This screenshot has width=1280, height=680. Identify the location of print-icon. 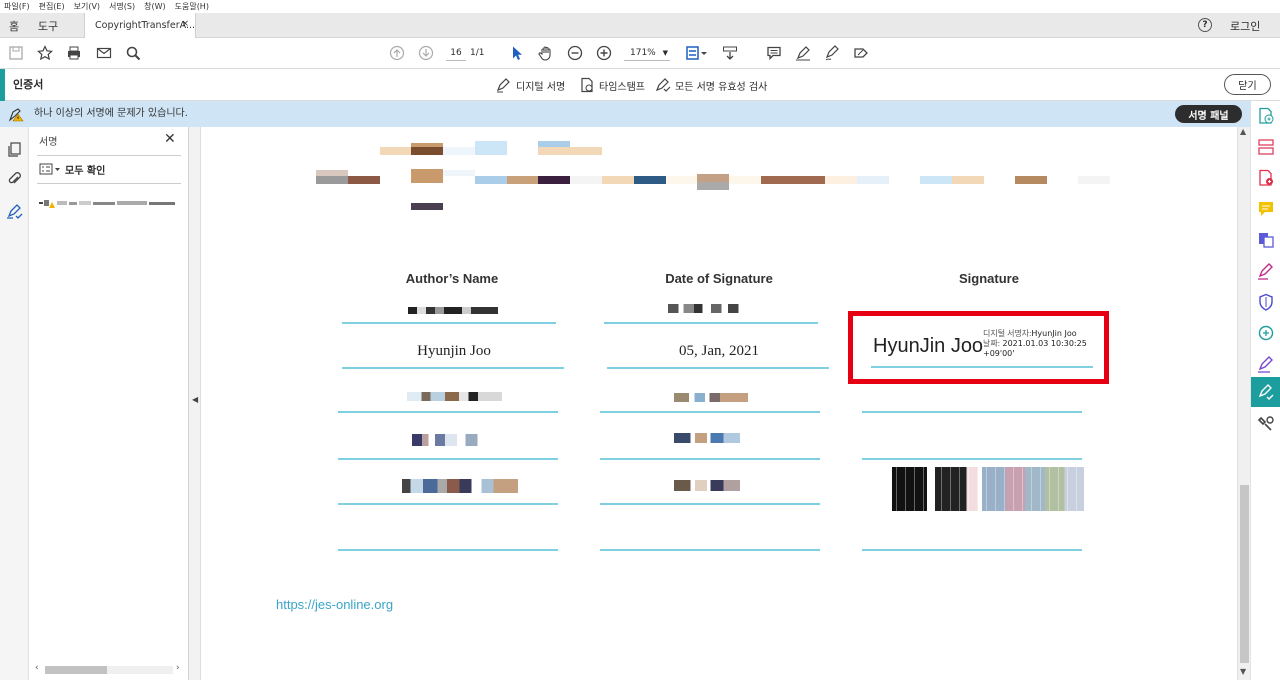
(74, 53).